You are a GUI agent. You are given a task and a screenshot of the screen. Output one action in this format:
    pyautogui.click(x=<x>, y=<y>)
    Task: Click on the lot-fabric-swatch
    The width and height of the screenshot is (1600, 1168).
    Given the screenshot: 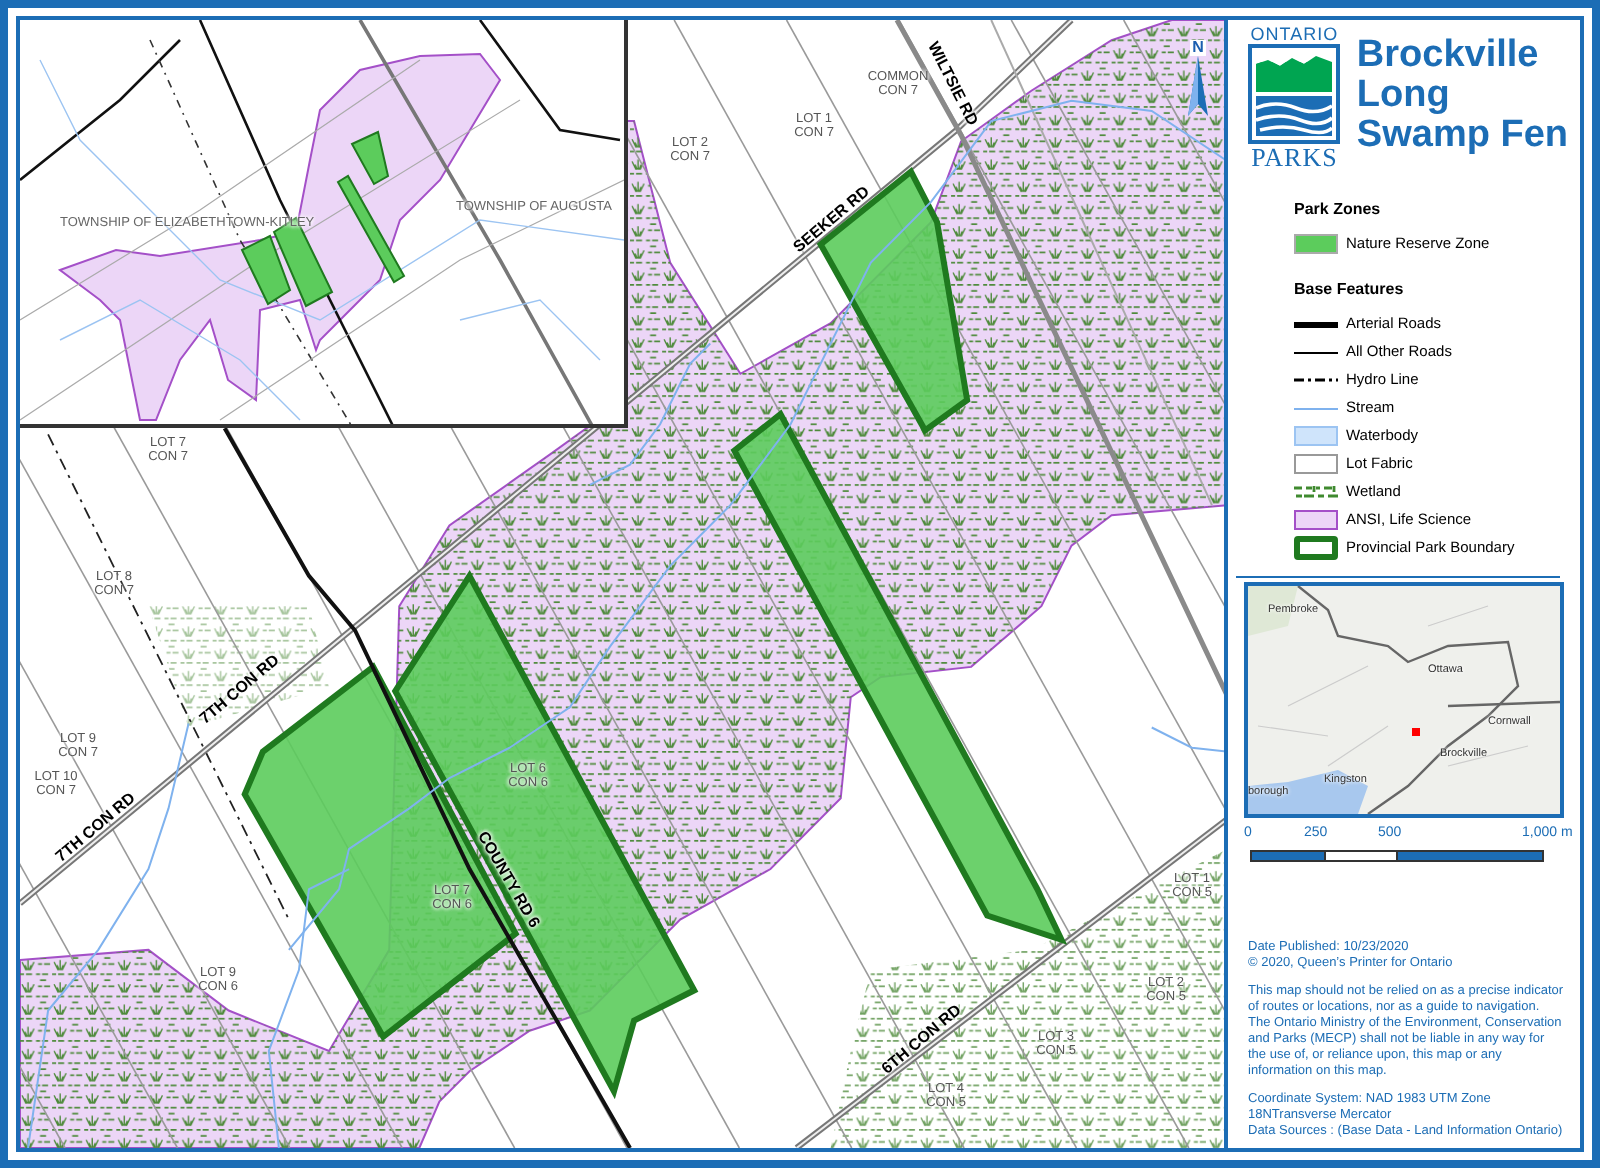 What is the action you would take?
    pyautogui.click(x=1316, y=464)
    